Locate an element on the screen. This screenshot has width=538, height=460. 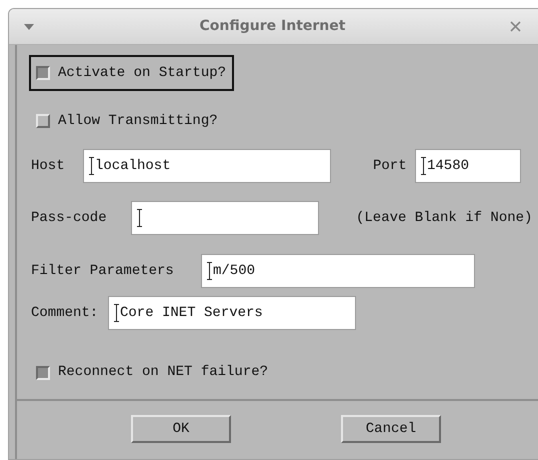
field-value: Core INET Servers is located at coordinates (191, 313).